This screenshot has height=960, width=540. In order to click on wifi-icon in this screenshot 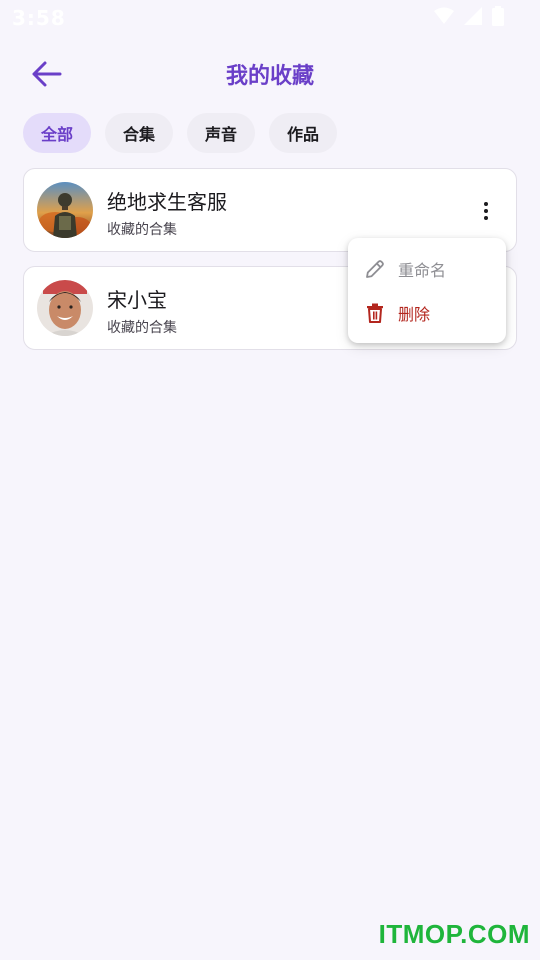, I will do `click(444, 15)`.